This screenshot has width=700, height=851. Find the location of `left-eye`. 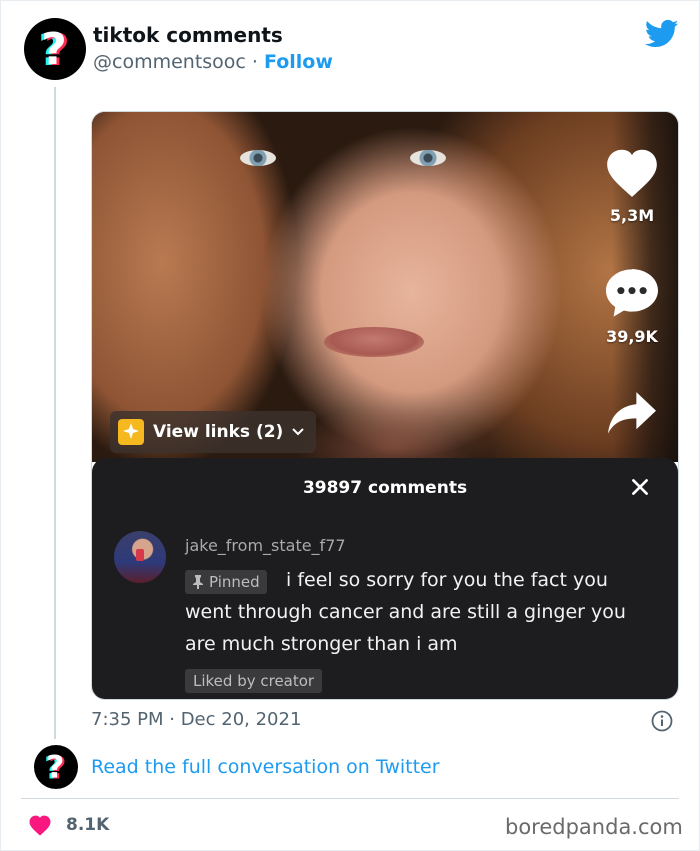

left-eye is located at coordinates (258, 158).